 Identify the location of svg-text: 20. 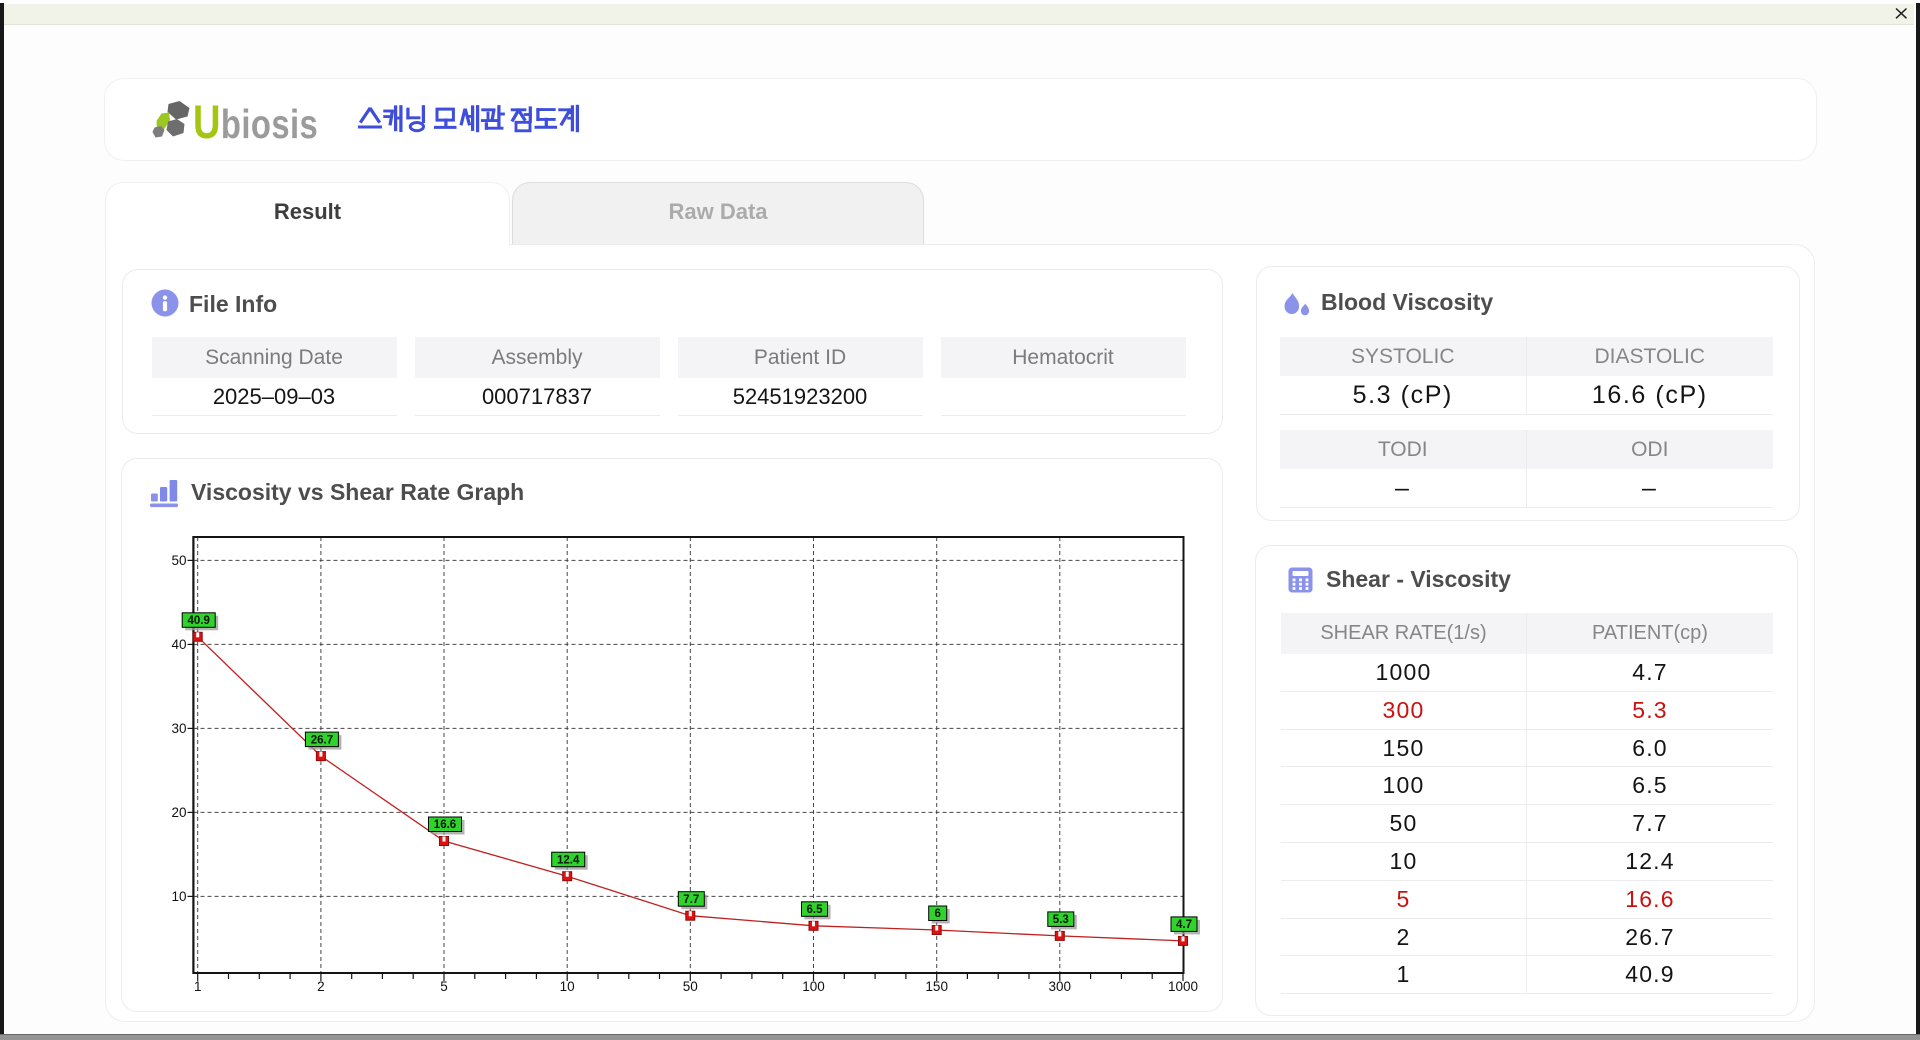
(178, 812).